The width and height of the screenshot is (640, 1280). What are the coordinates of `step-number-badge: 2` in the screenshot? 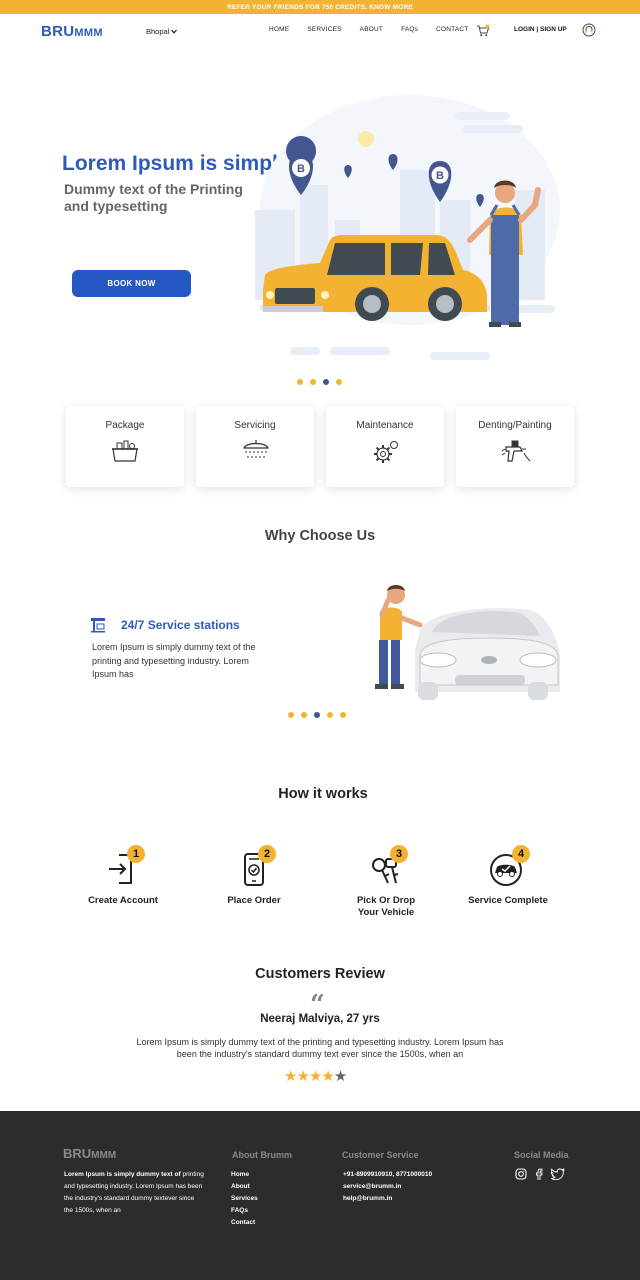 It's located at (267, 854).